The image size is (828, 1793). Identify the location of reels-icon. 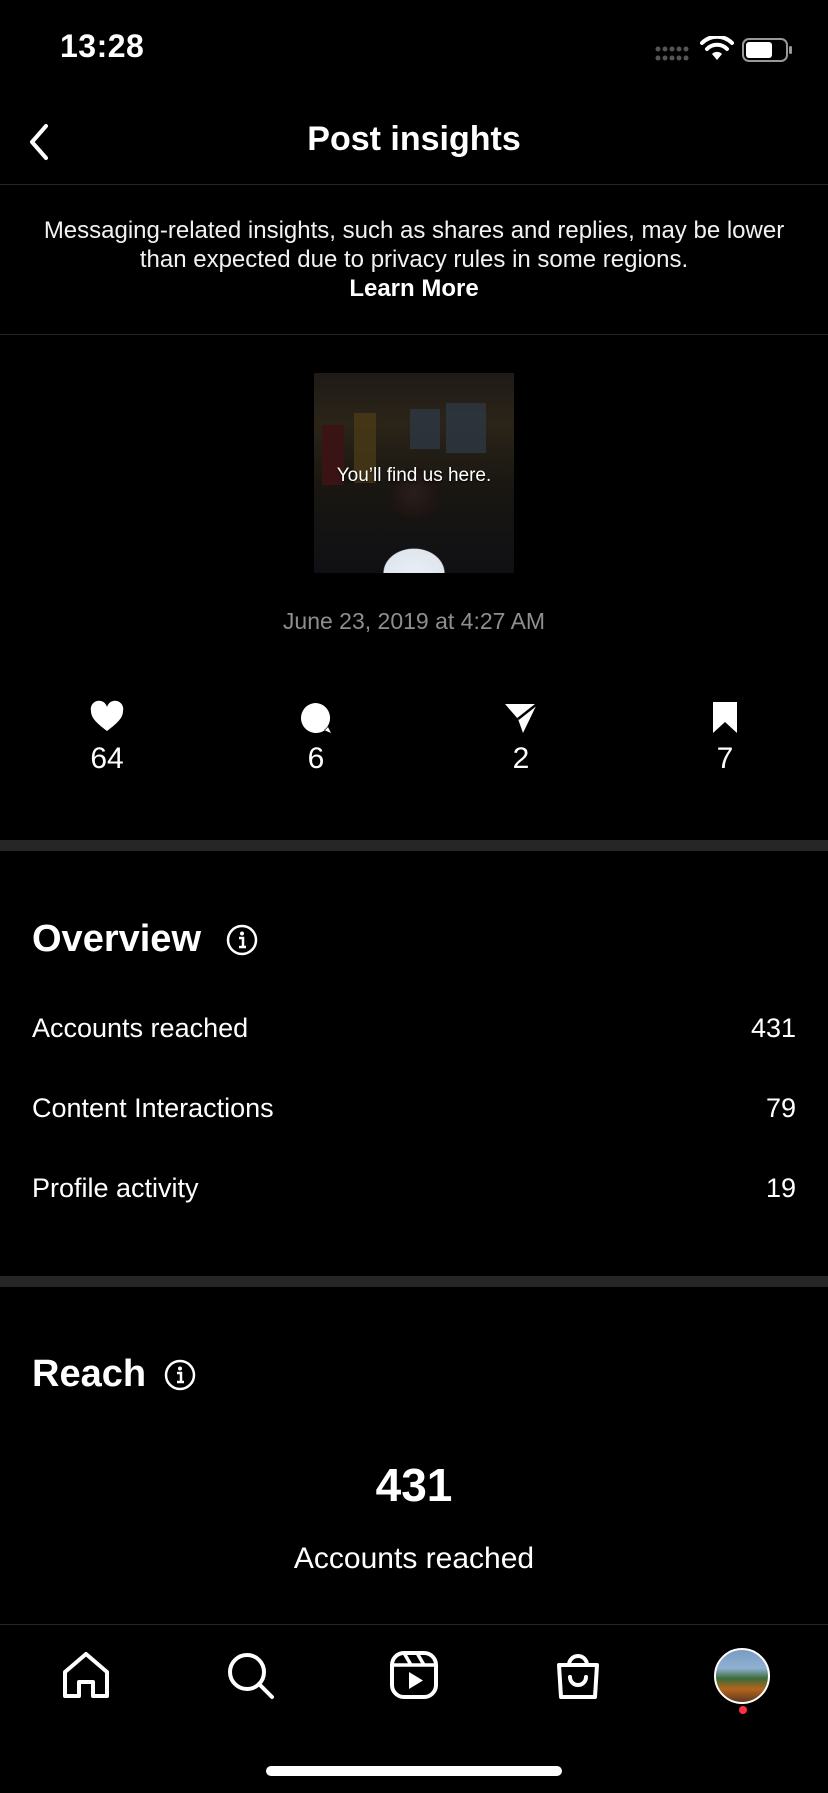
(414, 1675).